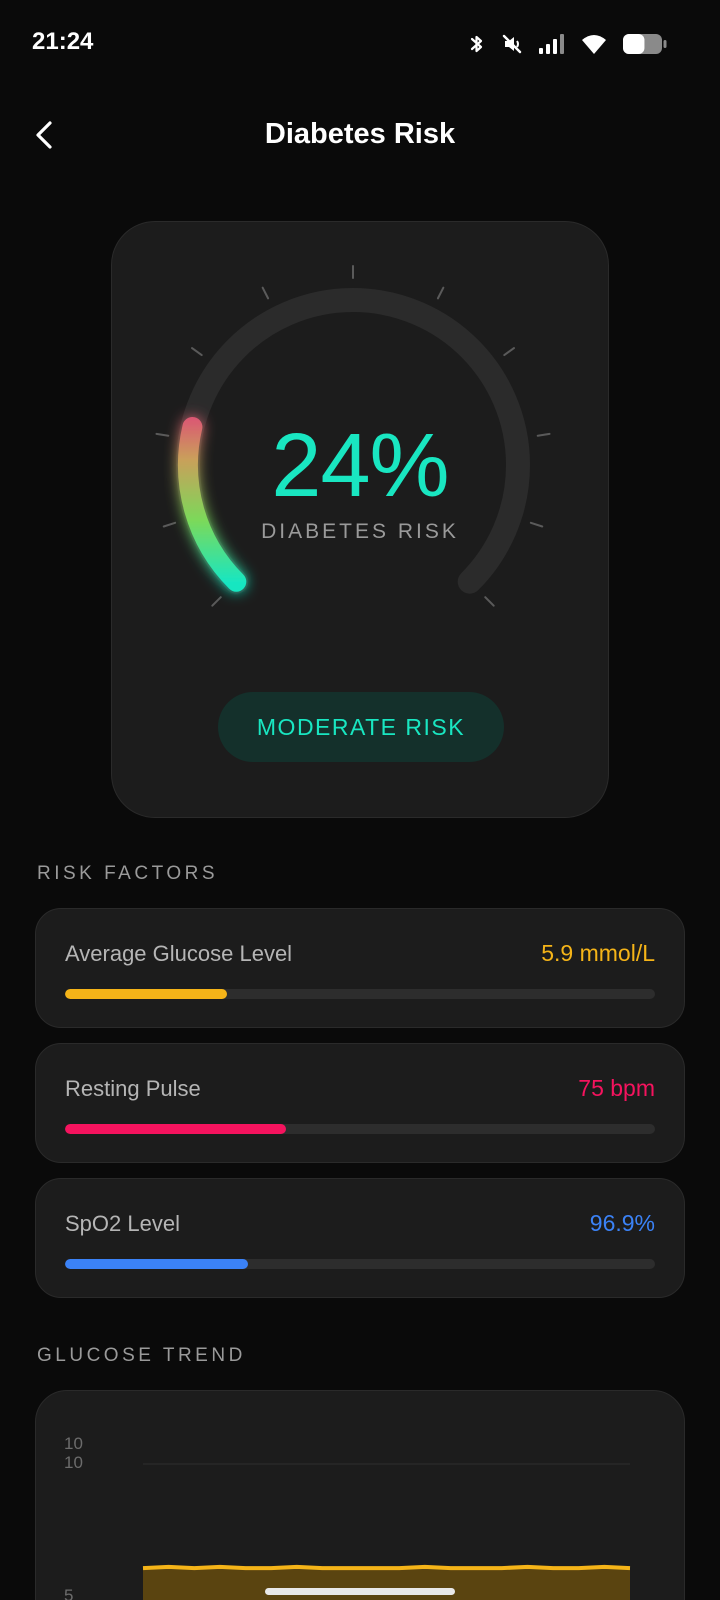 Image resolution: width=720 pixels, height=1600 pixels. I want to click on risk-factors-heading: RISK FACTORS, so click(128, 873).